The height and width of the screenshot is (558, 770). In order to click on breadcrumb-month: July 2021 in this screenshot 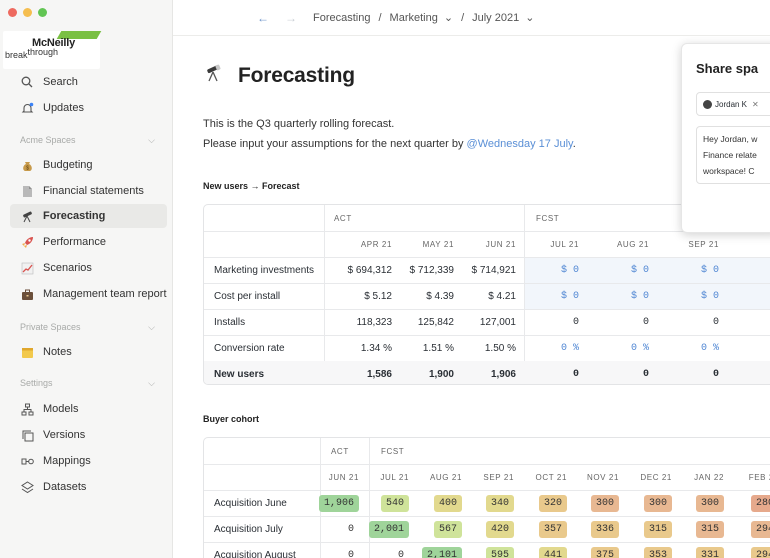, I will do `click(495, 18)`.